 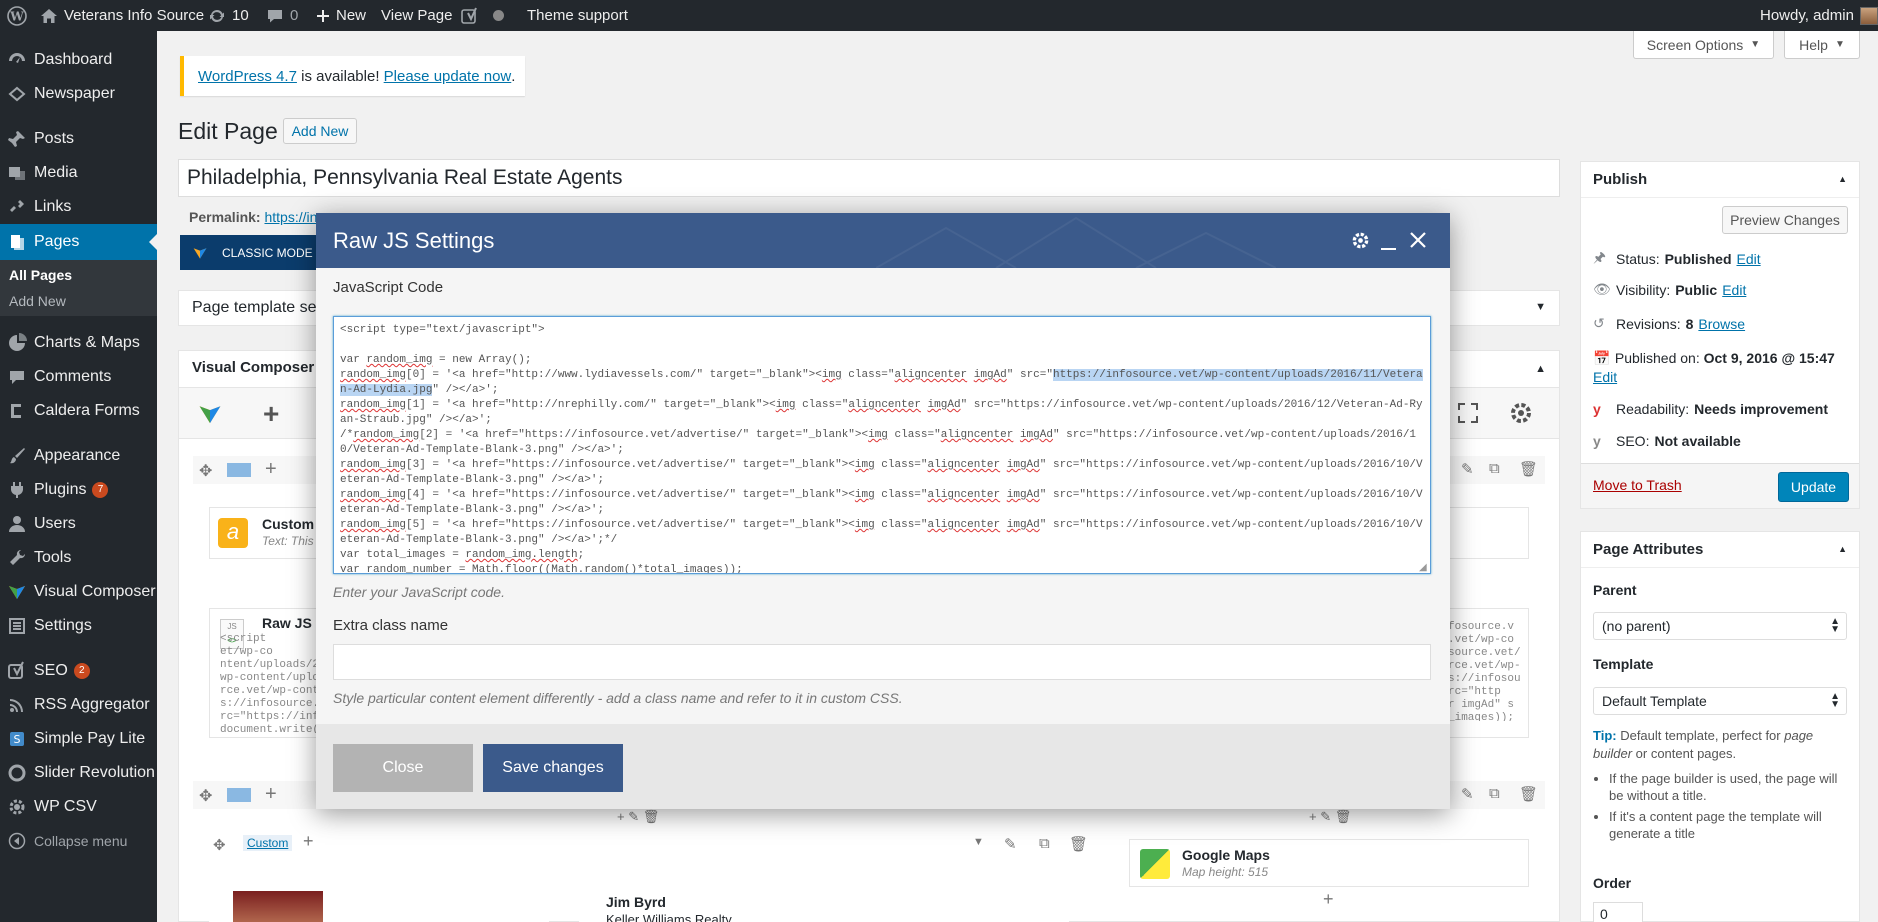 I want to click on save-changes-button: Save changes, so click(x=553, y=768).